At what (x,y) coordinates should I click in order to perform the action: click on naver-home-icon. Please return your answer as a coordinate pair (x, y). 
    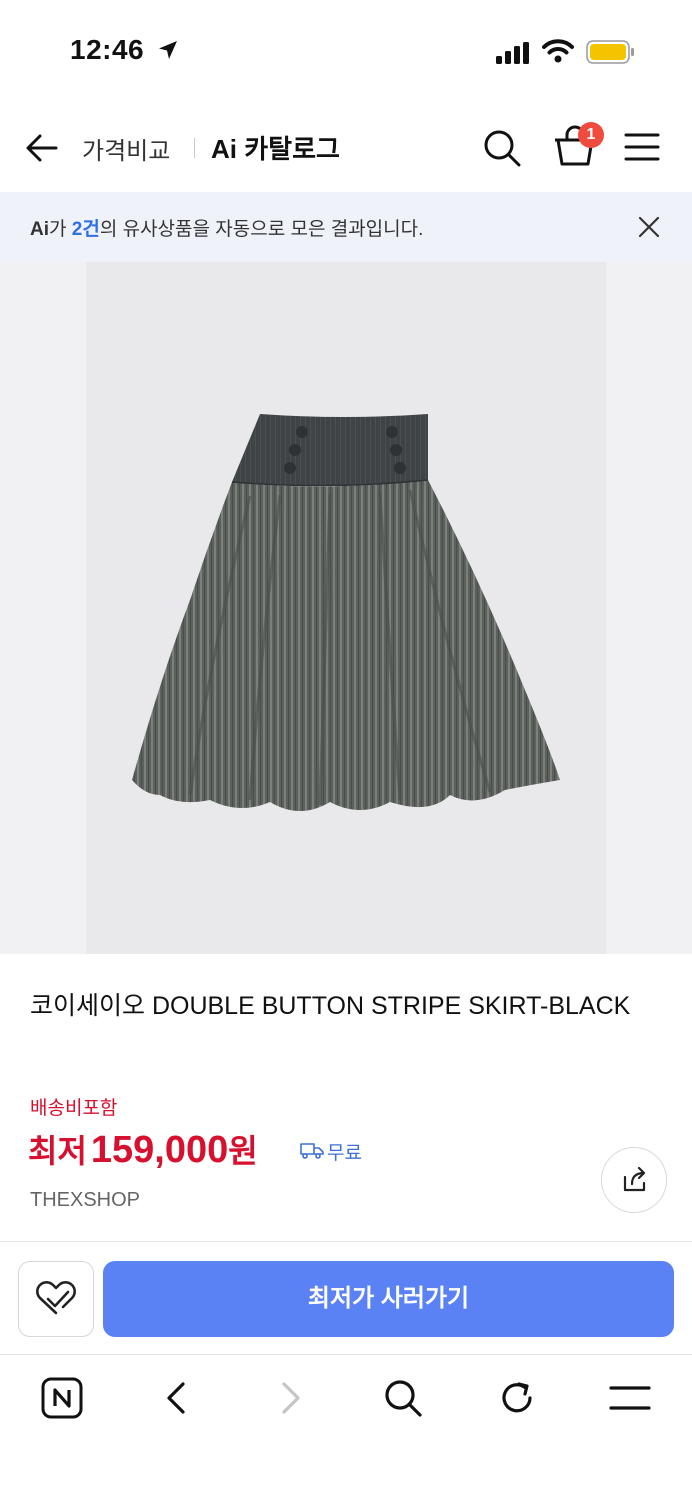
    Looking at the image, I should click on (62, 1398).